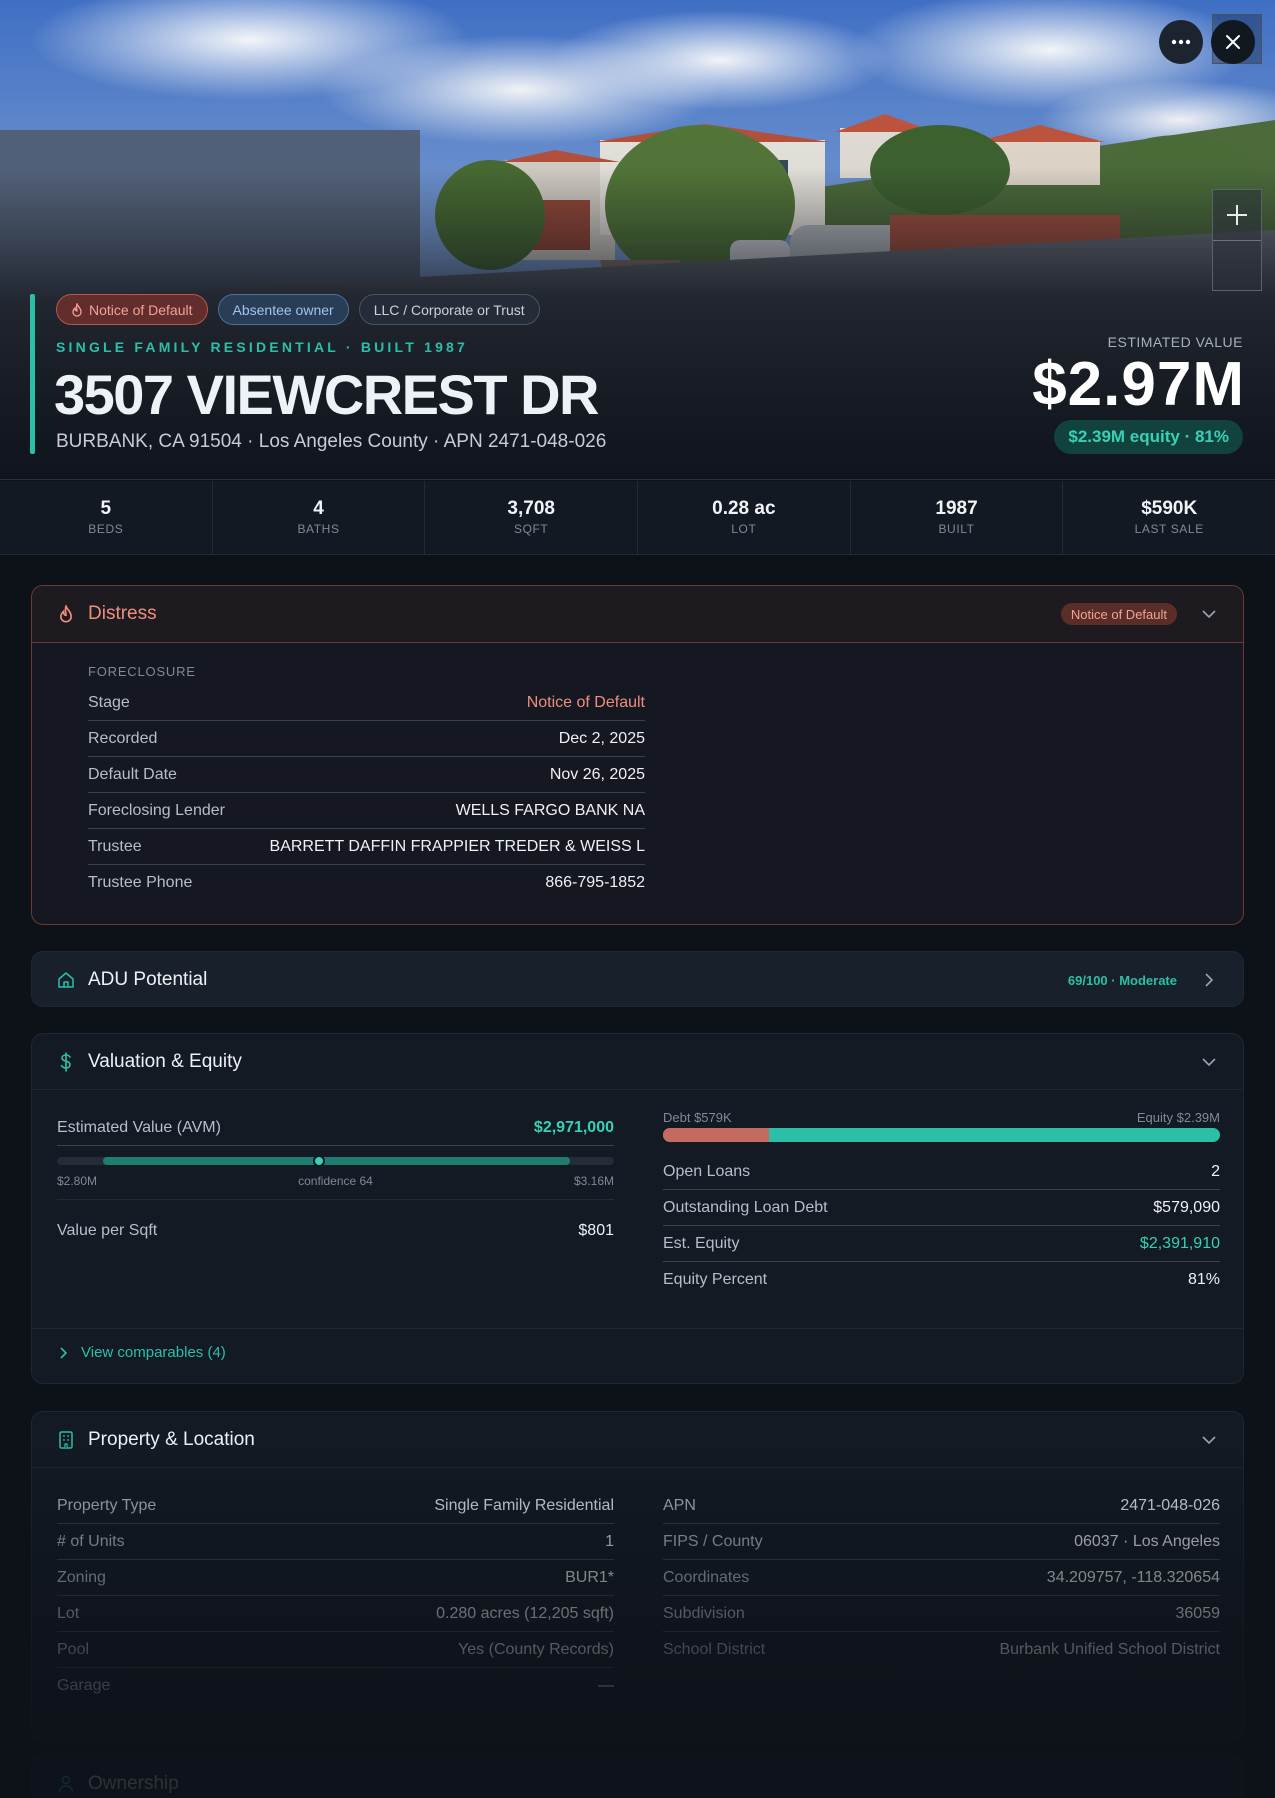  Describe the element at coordinates (1109, 1649) in the screenshot. I see `row-value: Burbank Unified School District` at that location.